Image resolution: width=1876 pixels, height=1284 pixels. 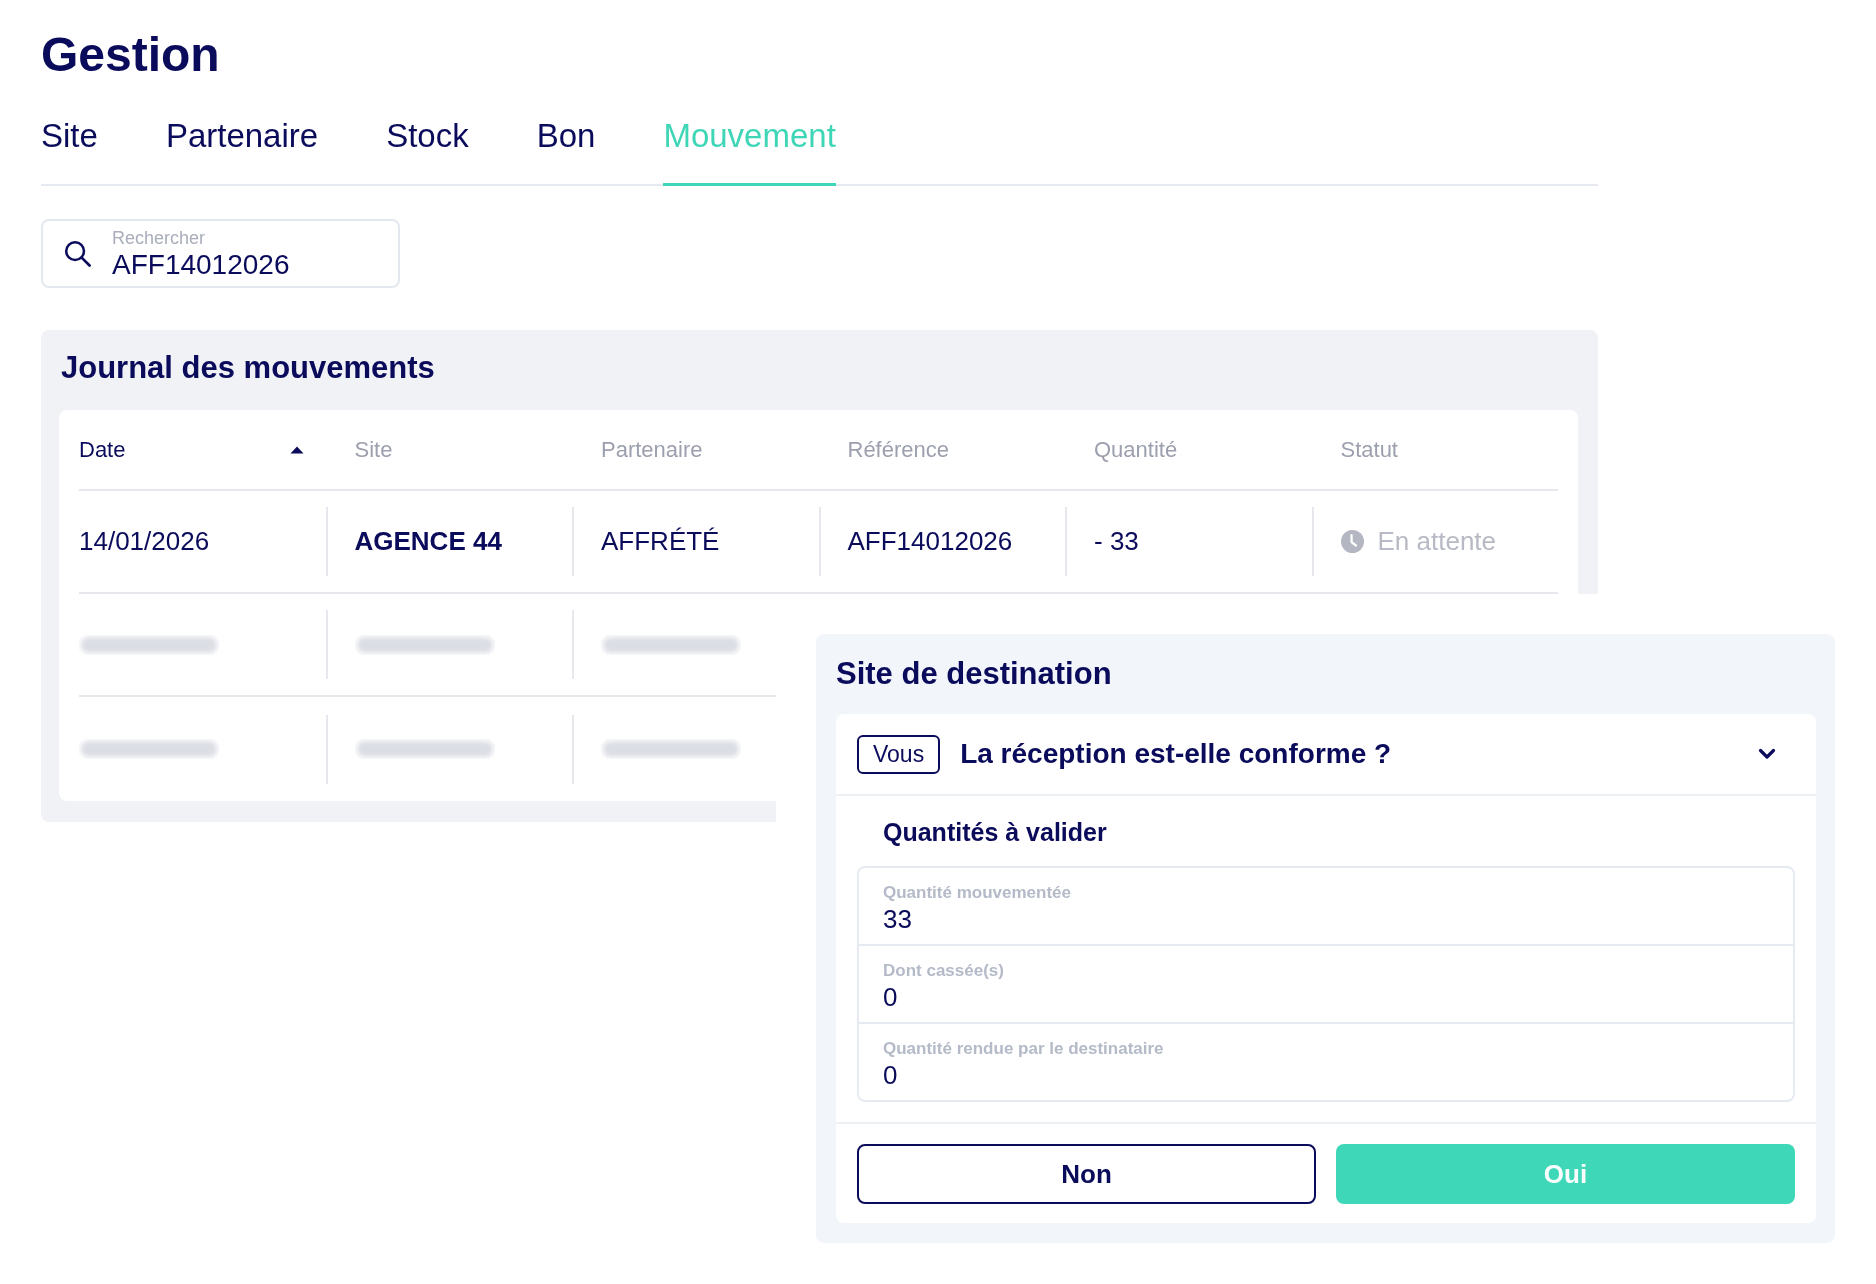 What do you see at coordinates (1326, 906) in the screenshot?
I see `text-field: Quantité mouvementée 33` at bounding box center [1326, 906].